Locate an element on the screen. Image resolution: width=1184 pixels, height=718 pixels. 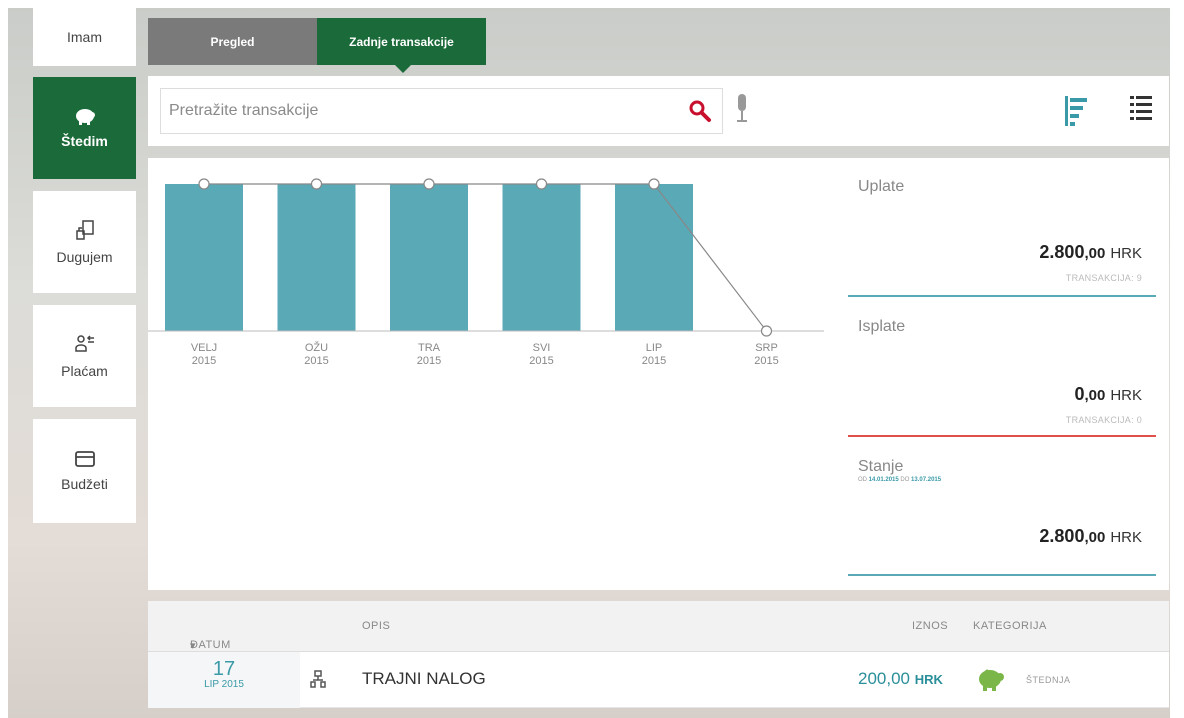
sort-icon is located at coordinates (1076, 113).